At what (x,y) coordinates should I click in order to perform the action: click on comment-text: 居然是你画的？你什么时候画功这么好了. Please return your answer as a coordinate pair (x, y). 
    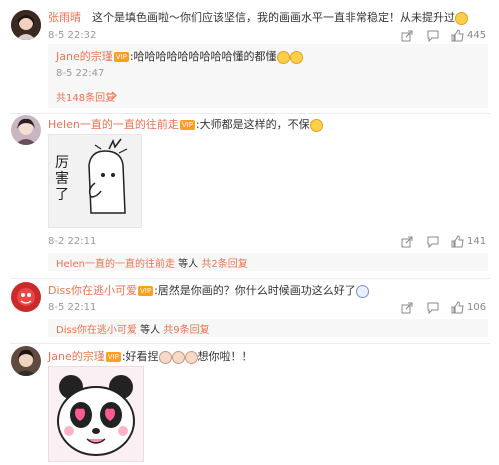
    Looking at the image, I should click on (256, 290).